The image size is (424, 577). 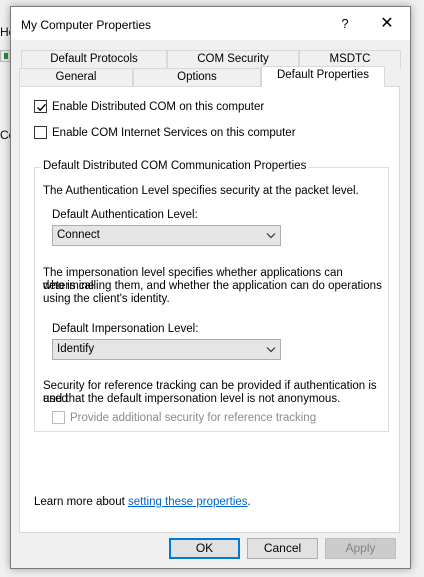 I want to click on impersonation-level-label: Default Impersonation Level:, so click(x=125, y=329).